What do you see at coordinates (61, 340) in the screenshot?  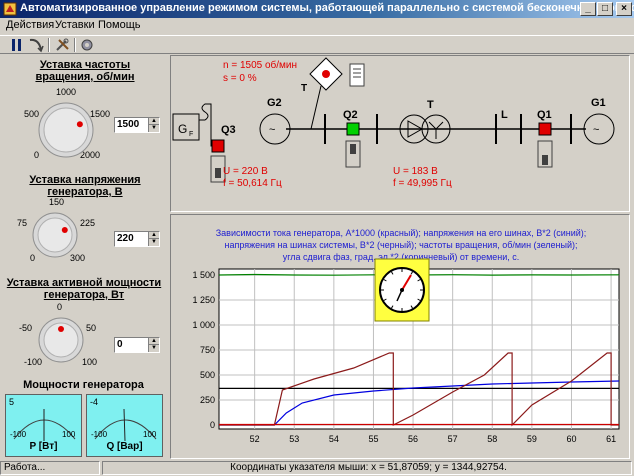 I see `power-knob` at bounding box center [61, 340].